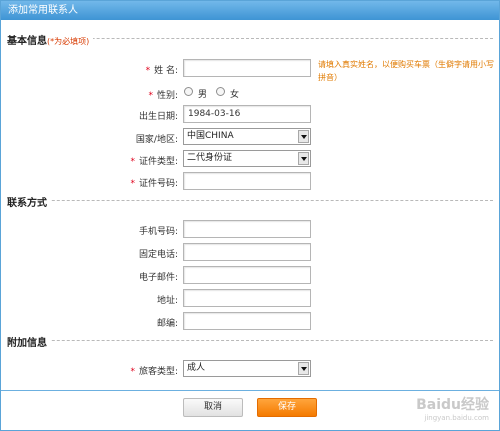  What do you see at coordinates (167, 324) in the screenshot?
I see `zip-label: 邮编:` at bounding box center [167, 324].